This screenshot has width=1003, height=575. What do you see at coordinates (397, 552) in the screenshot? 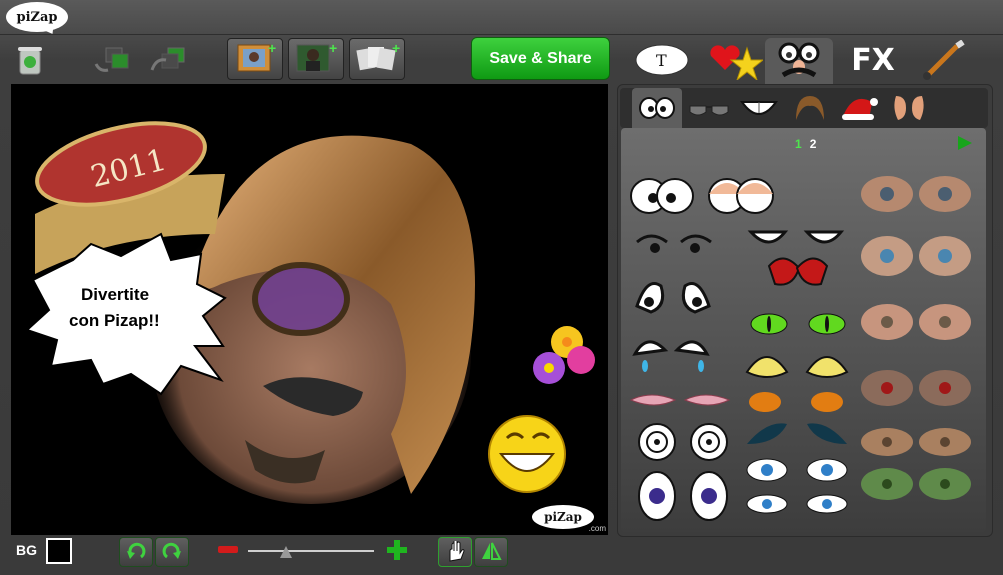
I see `zoom-in-icon` at bounding box center [397, 552].